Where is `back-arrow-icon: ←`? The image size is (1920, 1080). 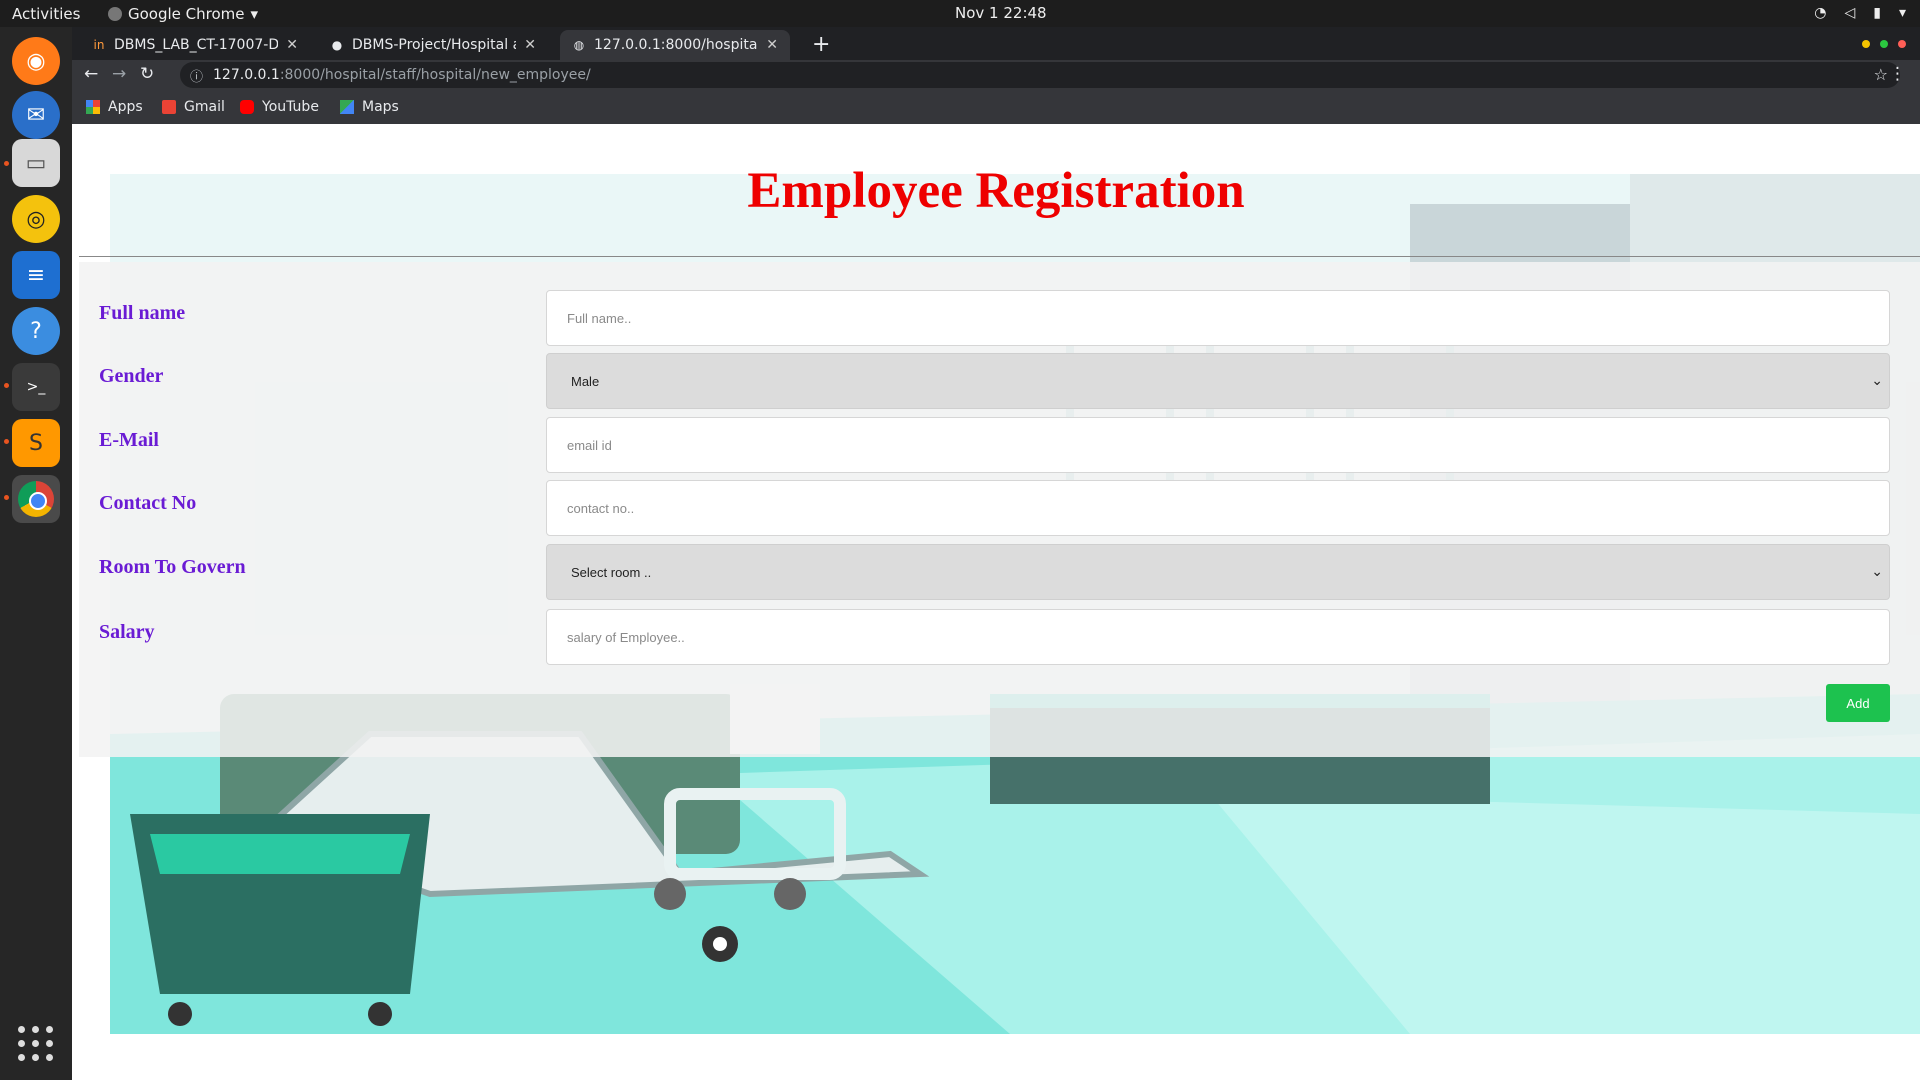
back-arrow-icon: ← is located at coordinates (91, 74).